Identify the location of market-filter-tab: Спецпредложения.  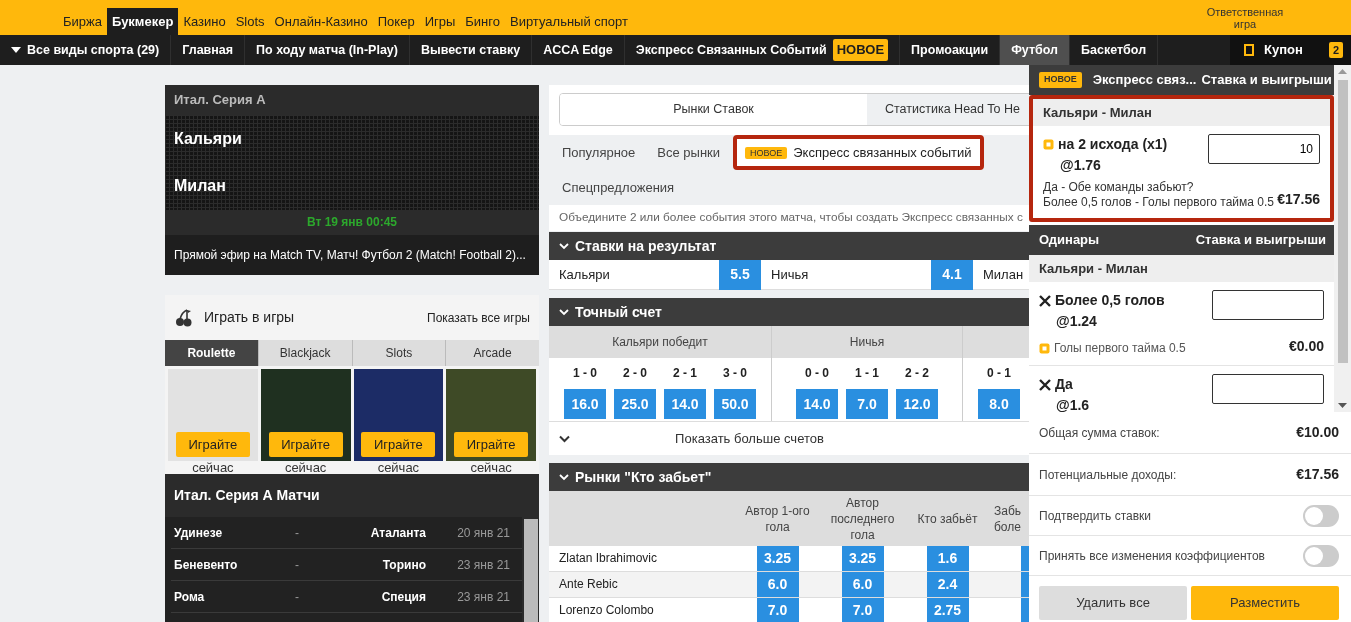
(618, 187).